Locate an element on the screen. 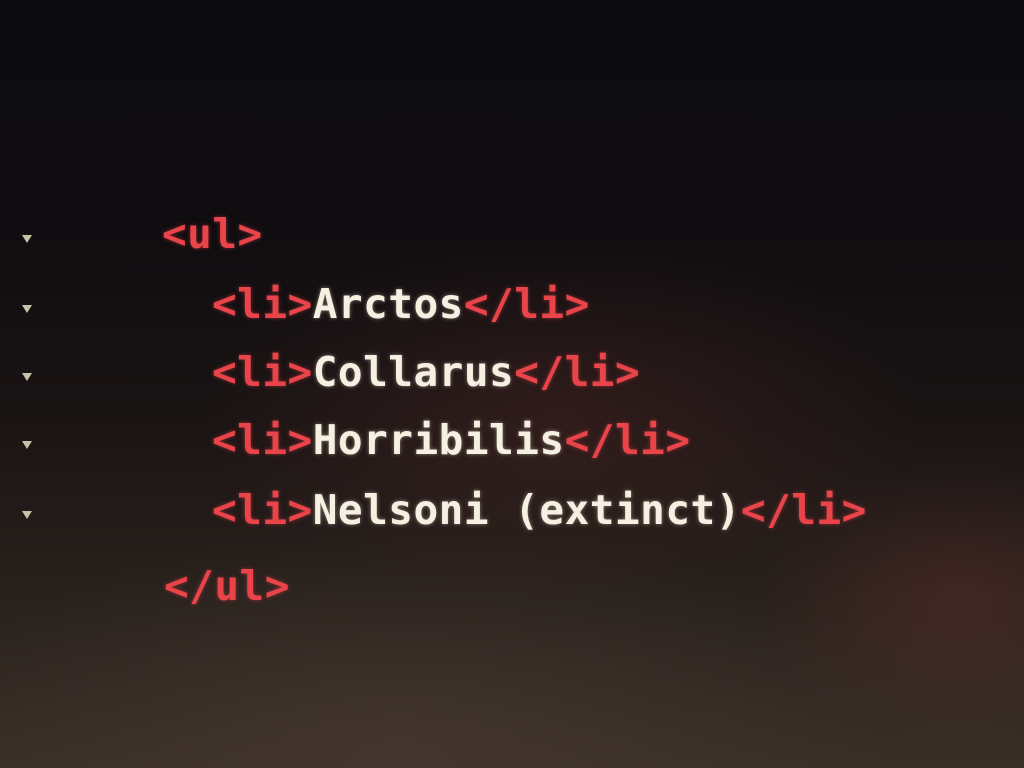 The image size is (1024, 768). tag-content: Nelsoni (extinct) is located at coordinates (526, 510).